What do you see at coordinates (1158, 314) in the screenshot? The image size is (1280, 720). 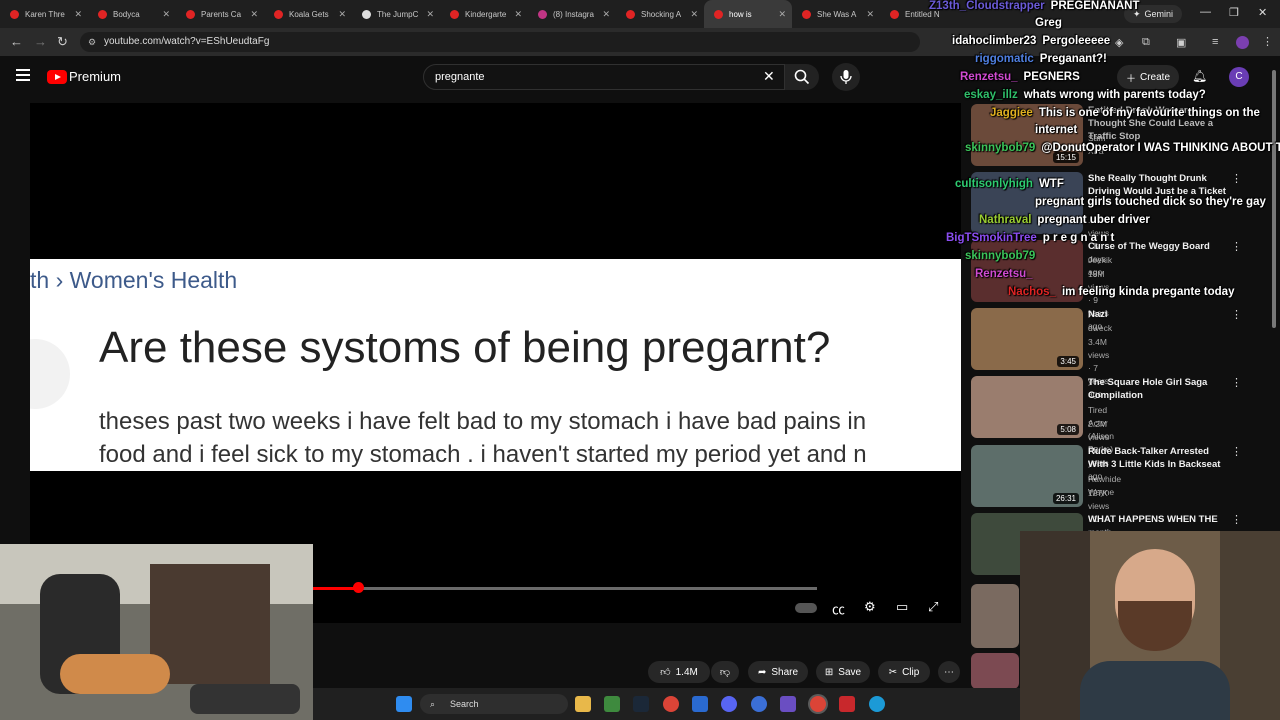 I see `video-title: Nazi` at bounding box center [1158, 314].